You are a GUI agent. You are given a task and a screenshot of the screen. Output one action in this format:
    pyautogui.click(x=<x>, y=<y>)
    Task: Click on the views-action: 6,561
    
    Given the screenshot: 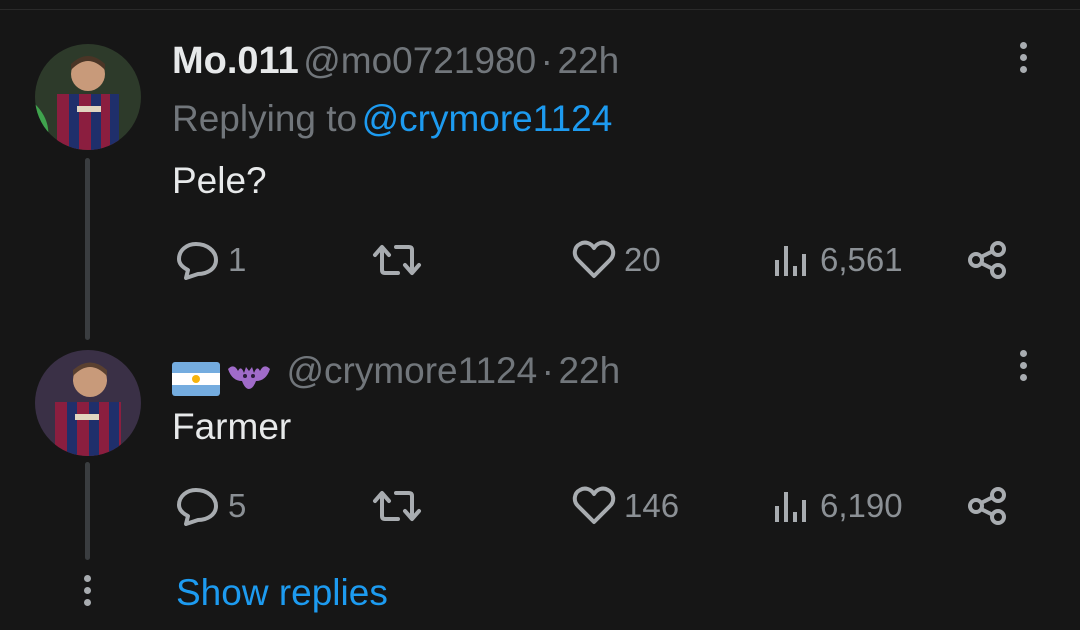 What is the action you would take?
    pyautogui.click(x=837, y=260)
    